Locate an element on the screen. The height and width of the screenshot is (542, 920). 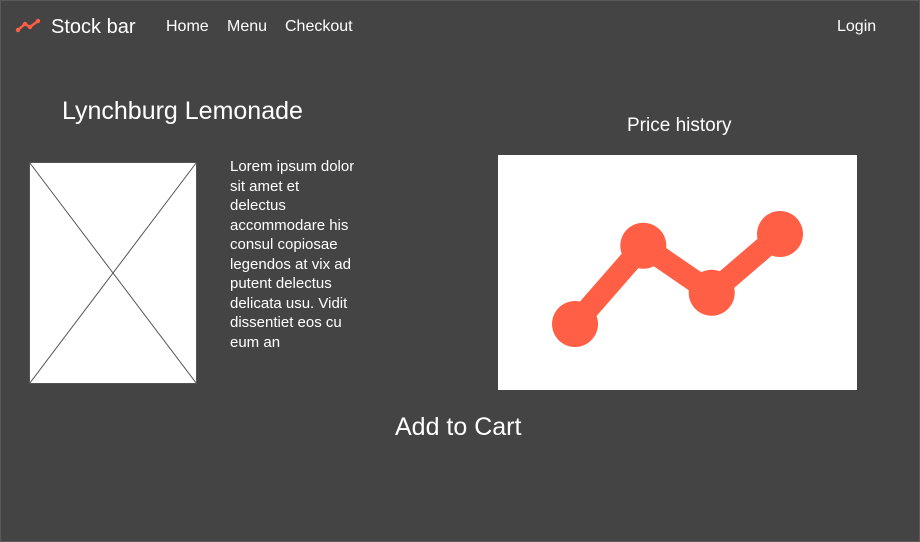
nav-home-link: Home is located at coordinates (187, 27).